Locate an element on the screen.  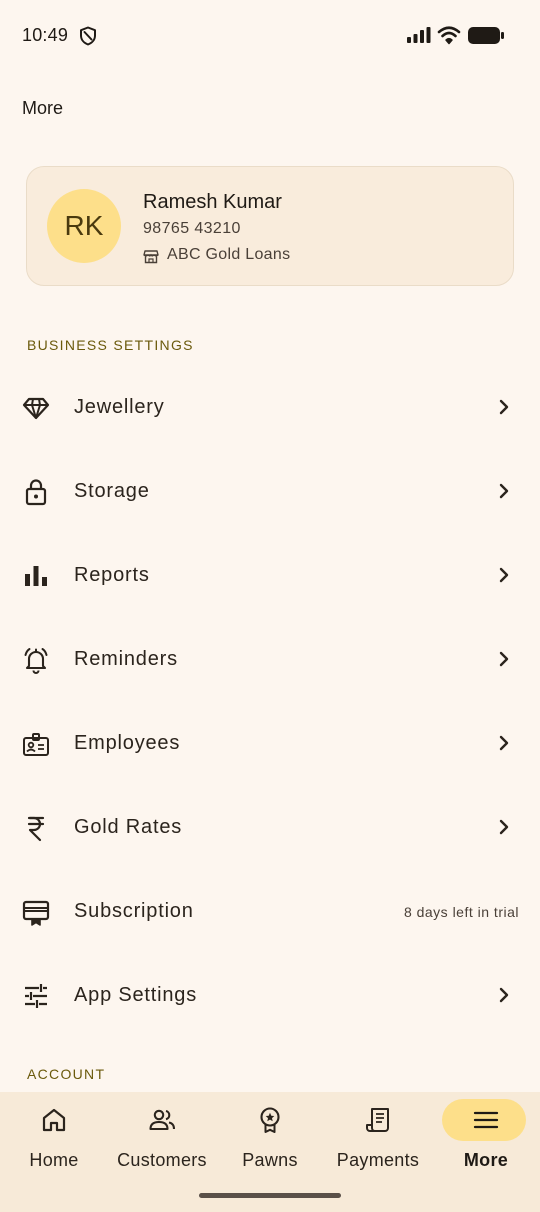
sliders-icon is located at coordinates (36, 996).